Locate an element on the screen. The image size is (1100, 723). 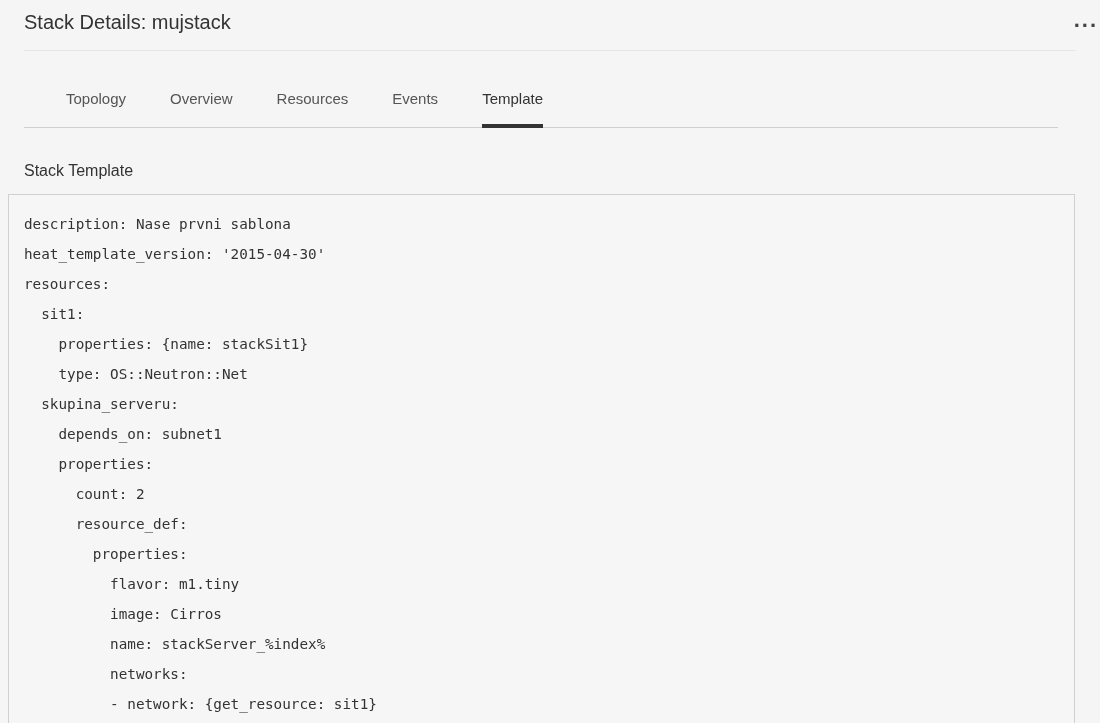
code-line: properties: {name: stackSit1} is located at coordinates (183, 344).